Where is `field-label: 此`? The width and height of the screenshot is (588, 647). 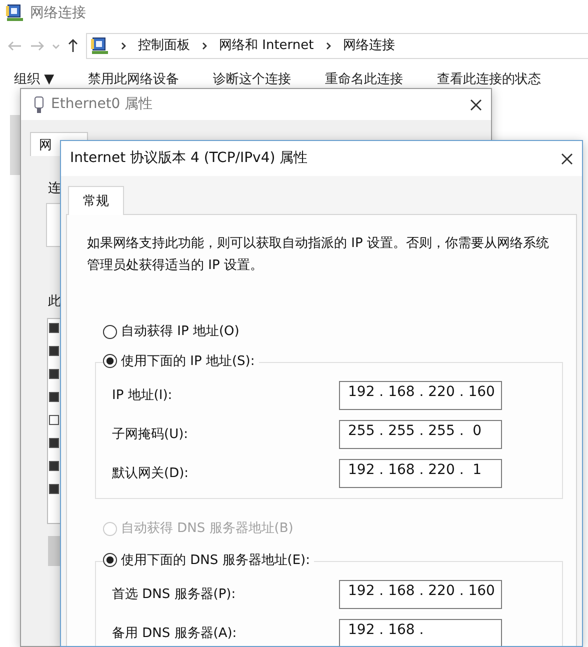
field-label: 此 is located at coordinates (54, 302).